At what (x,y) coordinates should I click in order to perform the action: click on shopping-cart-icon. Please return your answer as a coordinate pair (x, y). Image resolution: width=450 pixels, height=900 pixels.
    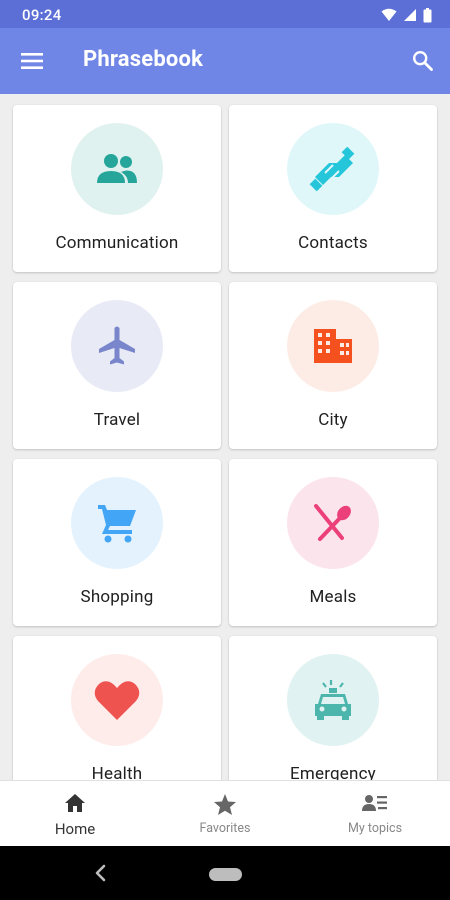
    Looking at the image, I should click on (117, 524).